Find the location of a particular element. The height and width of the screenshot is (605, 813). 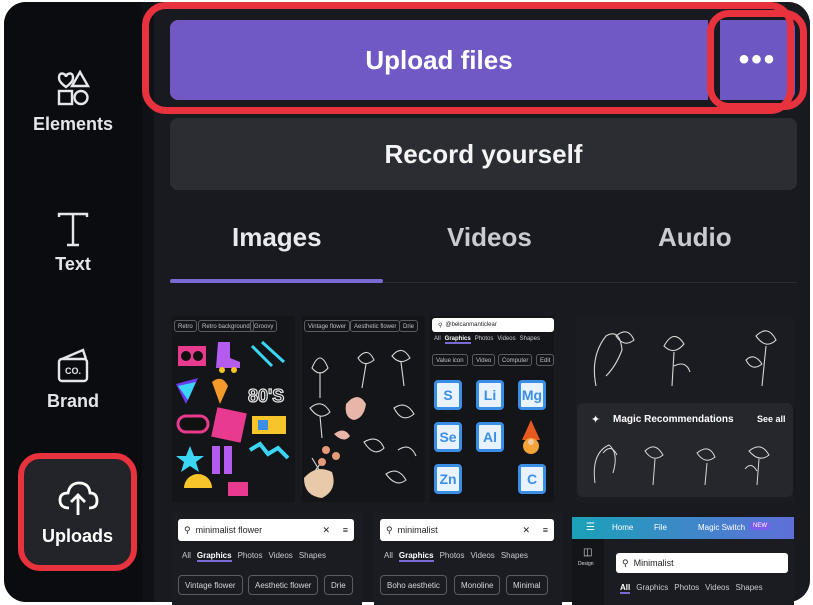

menu-home: Home is located at coordinates (623, 527).